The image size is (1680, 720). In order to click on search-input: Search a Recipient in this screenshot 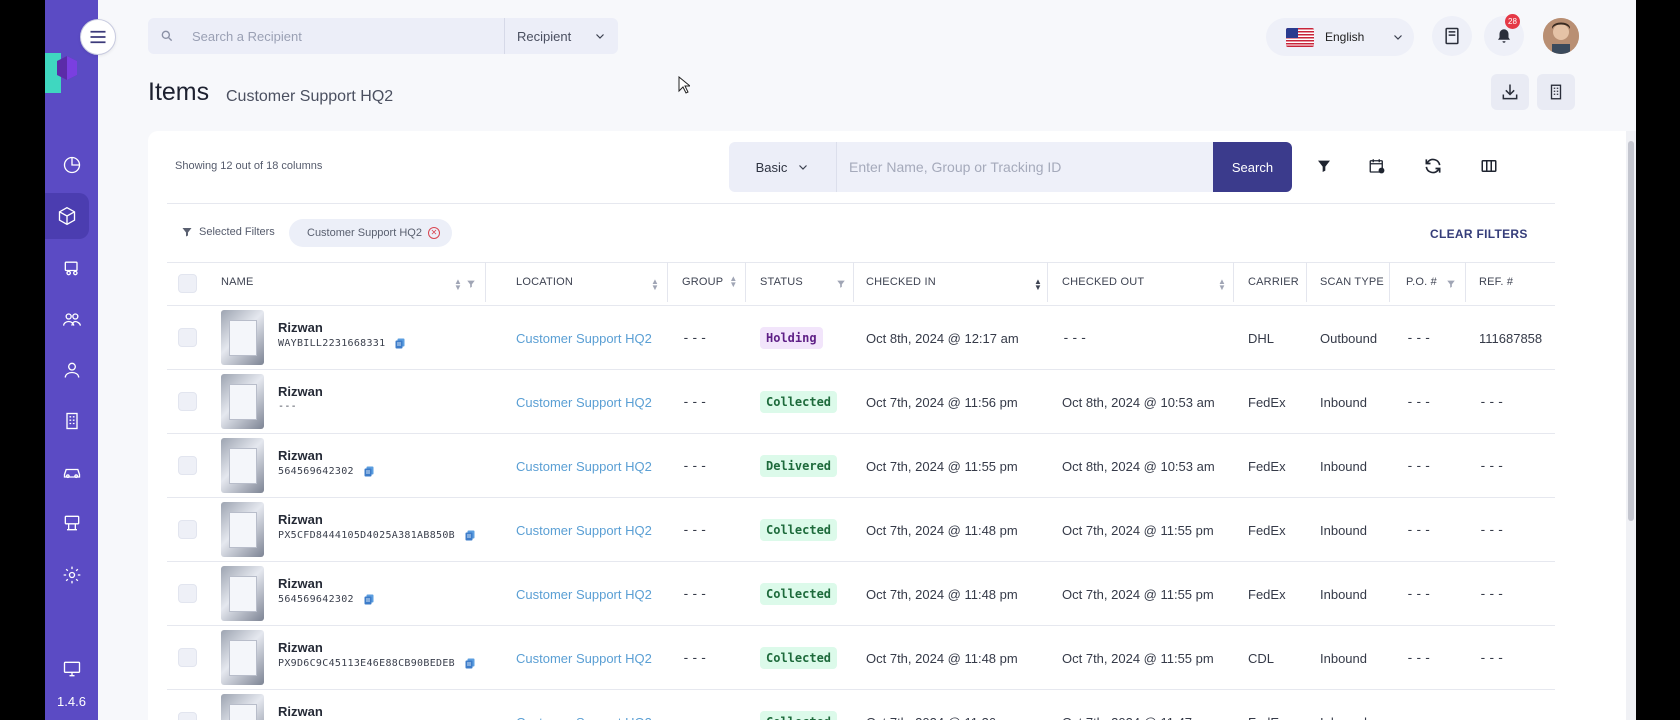, I will do `click(348, 36)`.